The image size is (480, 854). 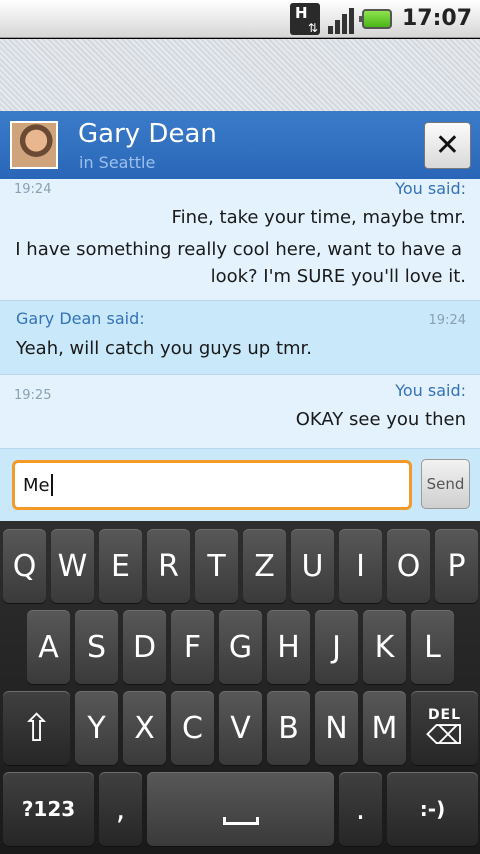 What do you see at coordinates (80, 318) in the screenshot?
I see `message-sender: Gary Dean said:` at bounding box center [80, 318].